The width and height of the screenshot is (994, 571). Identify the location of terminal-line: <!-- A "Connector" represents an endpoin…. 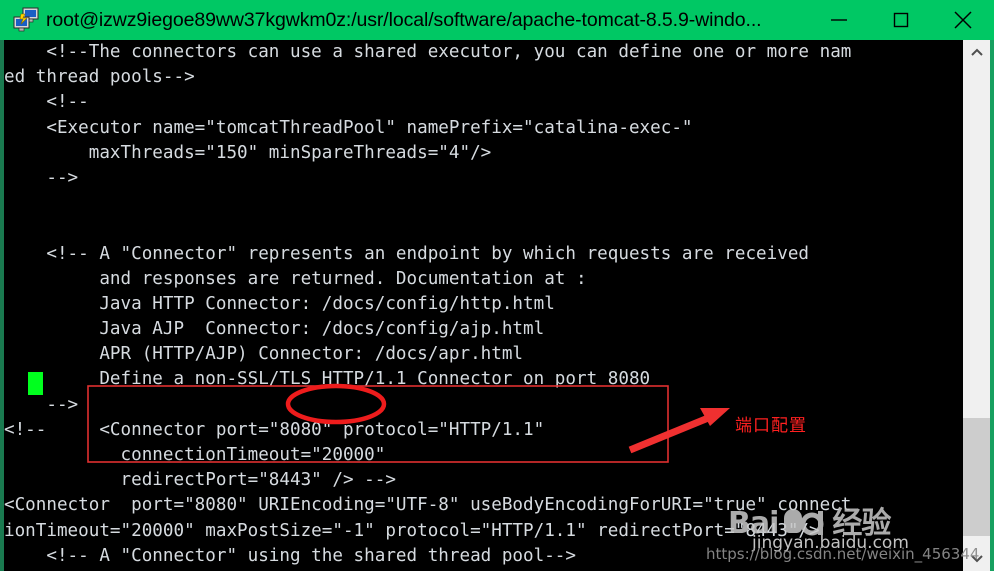
(407, 253).